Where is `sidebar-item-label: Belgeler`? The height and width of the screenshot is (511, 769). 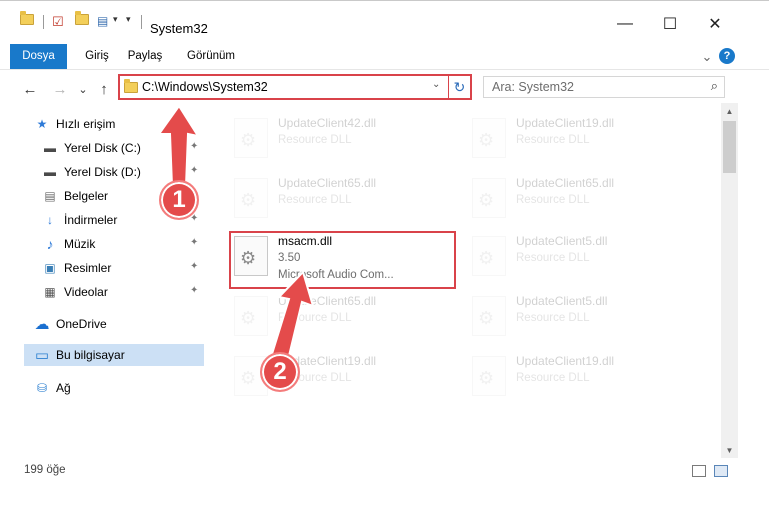 sidebar-item-label: Belgeler is located at coordinates (86, 196).